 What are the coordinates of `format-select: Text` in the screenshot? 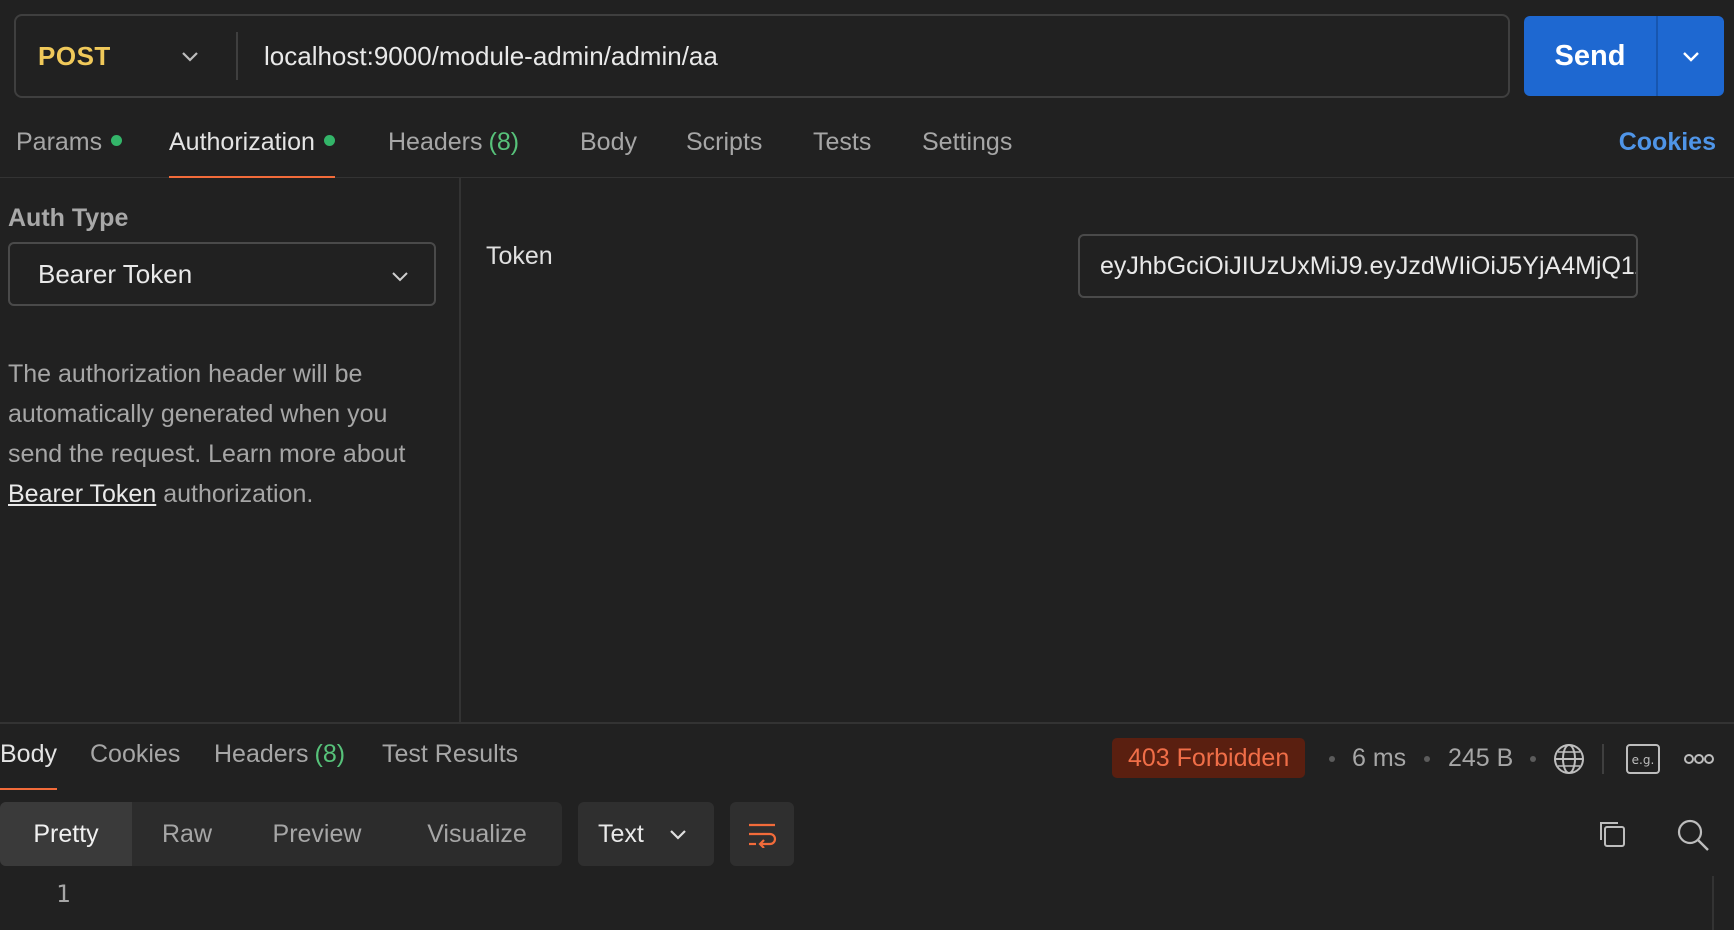 It's located at (646, 834).